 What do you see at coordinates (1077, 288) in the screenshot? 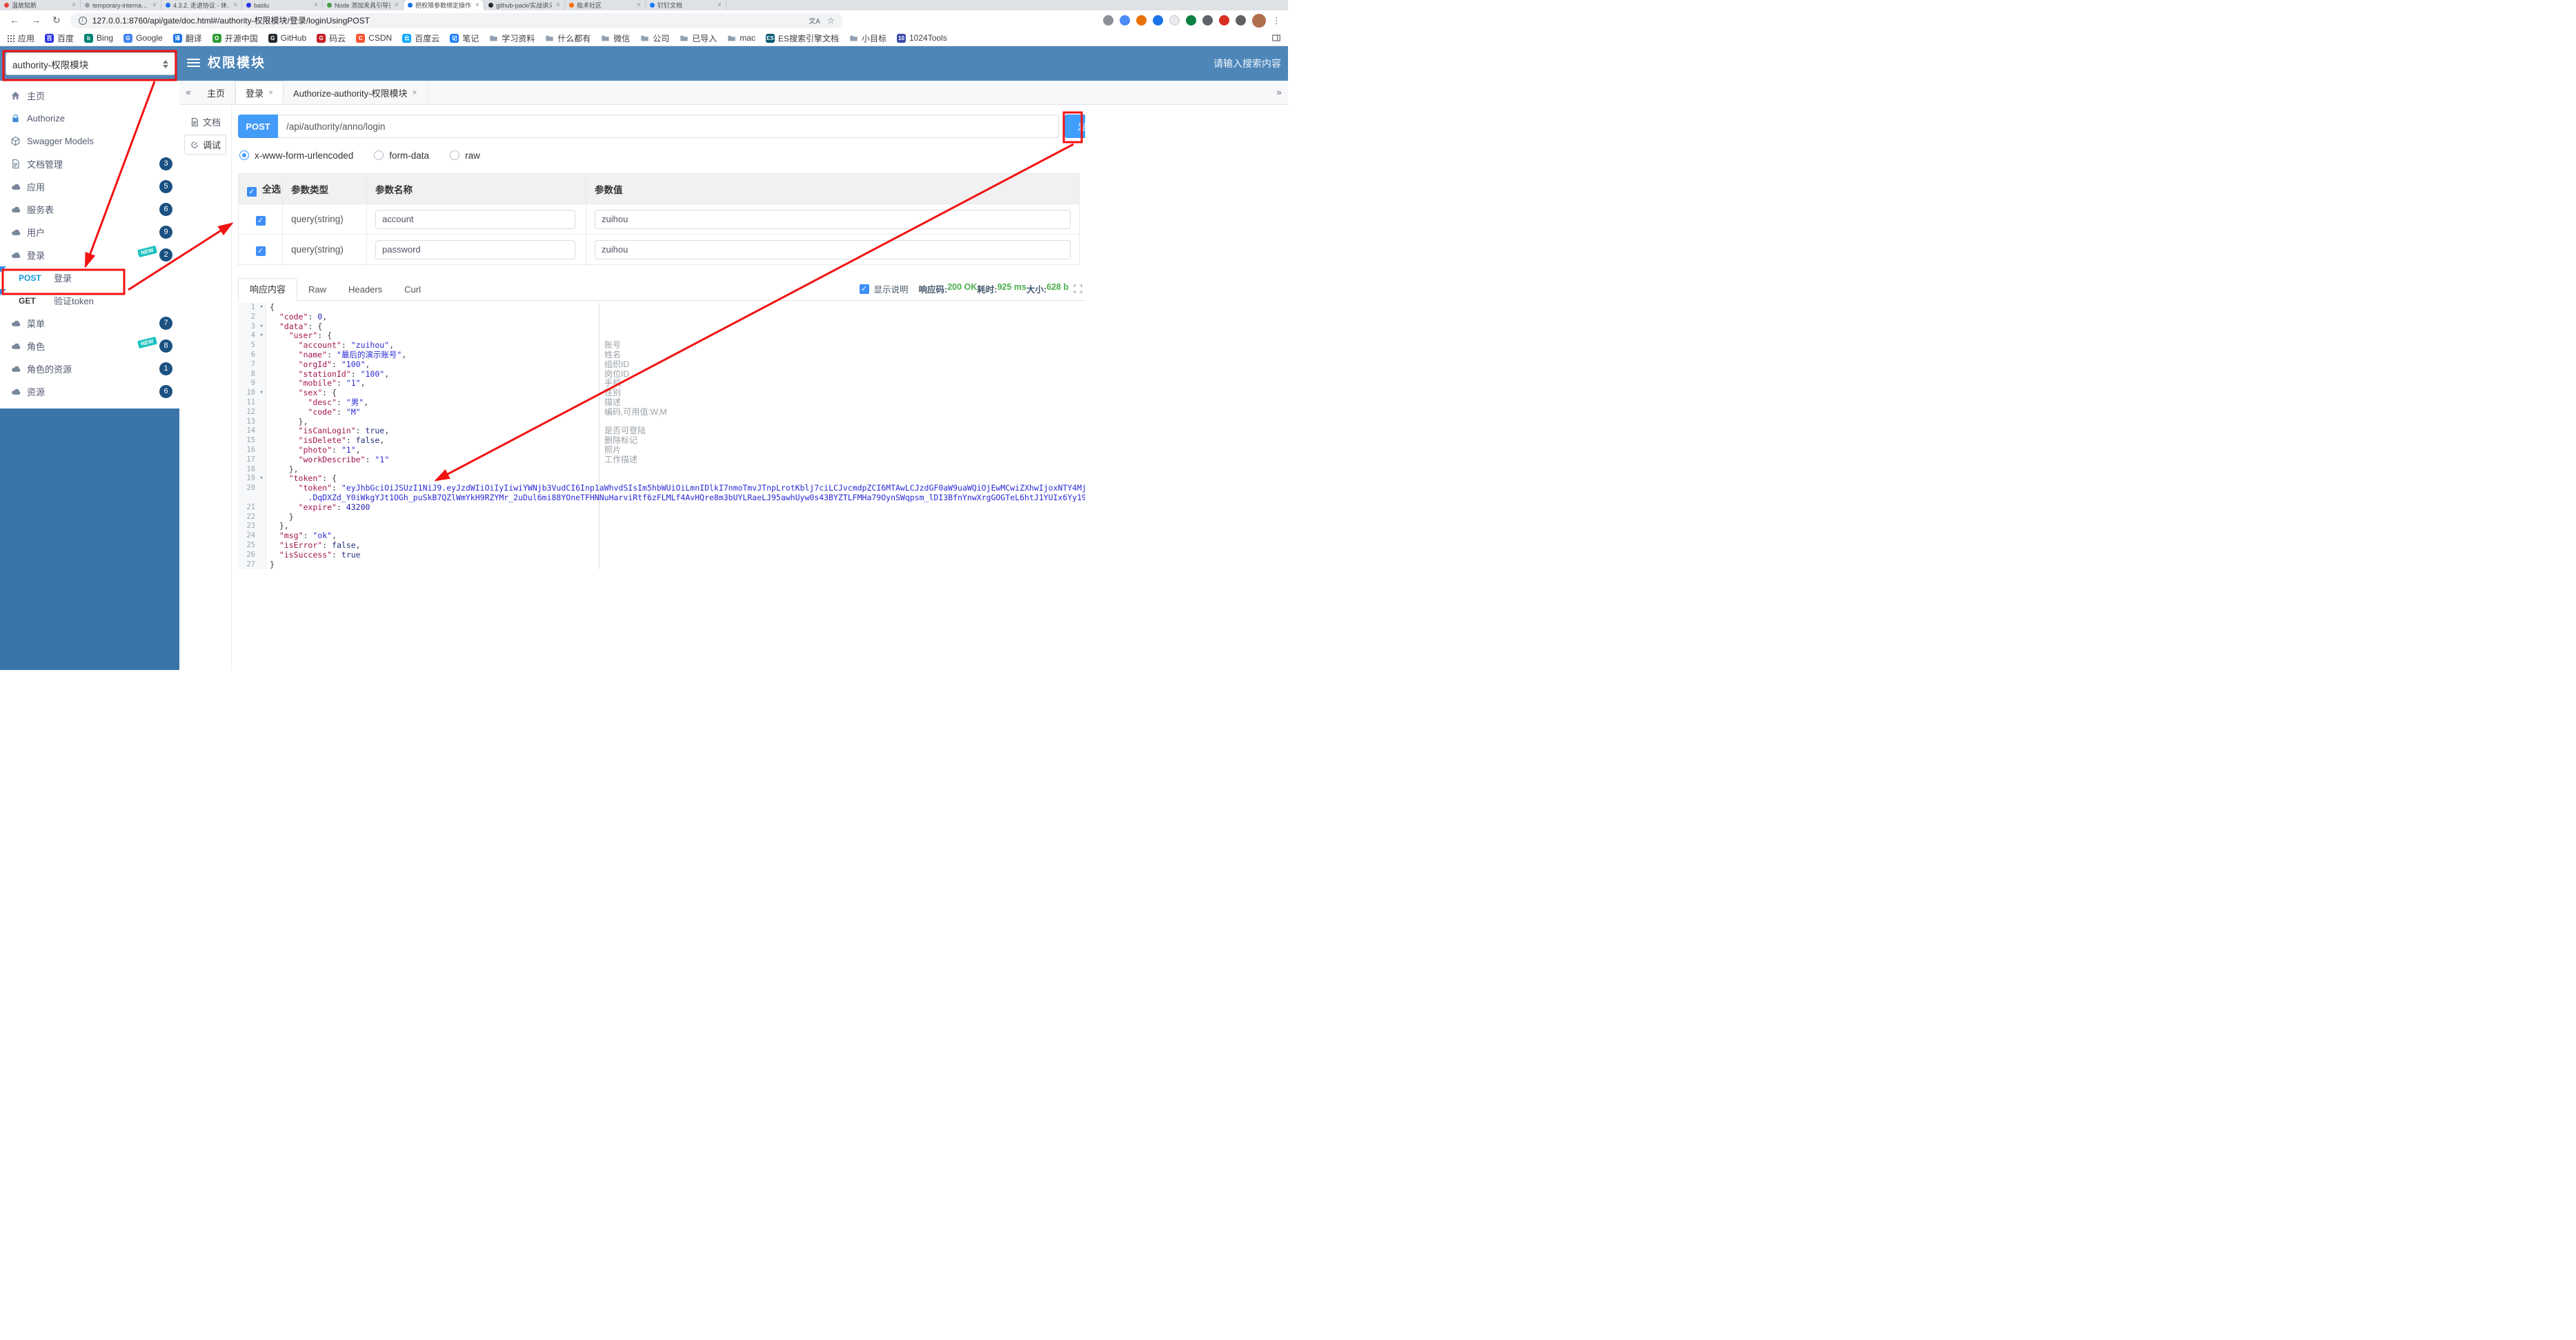
I see `expand-icon` at bounding box center [1077, 288].